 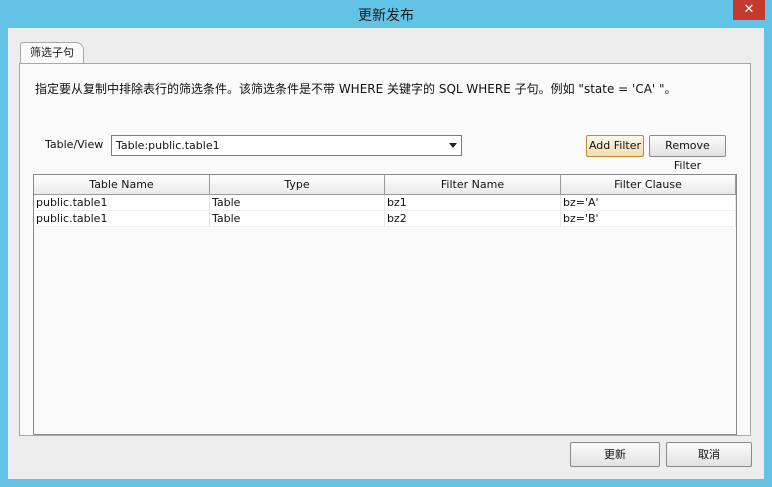 What do you see at coordinates (749, 10) in the screenshot?
I see `close-icon: ✕` at bounding box center [749, 10].